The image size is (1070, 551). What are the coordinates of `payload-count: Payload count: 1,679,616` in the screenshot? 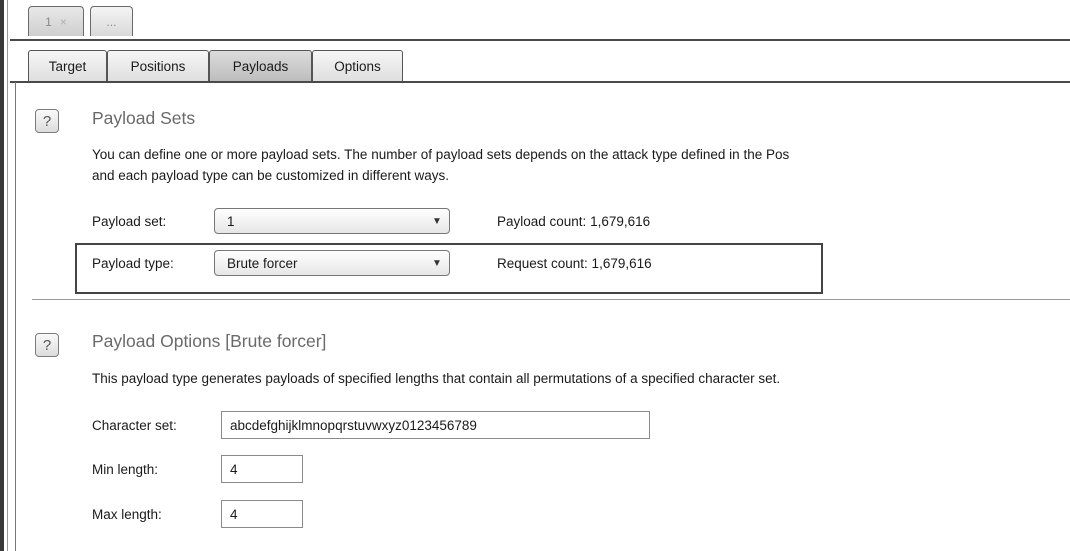 It's located at (574, 221).